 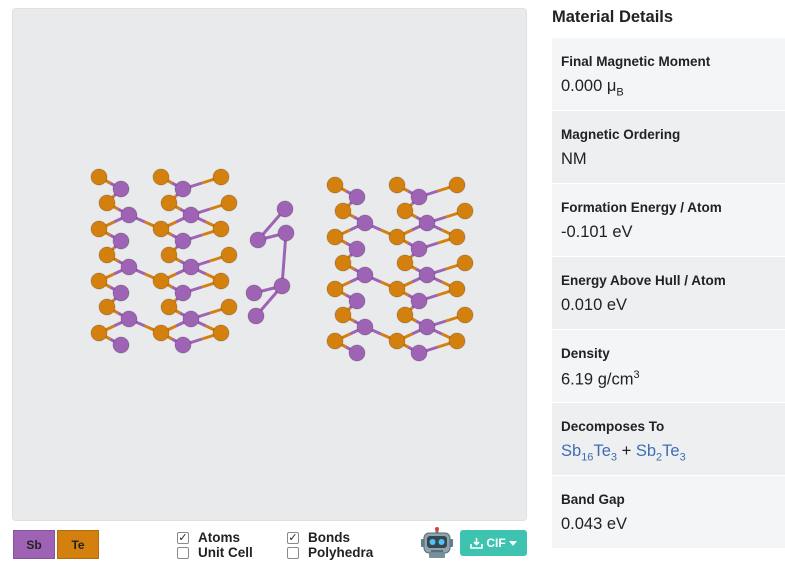 I want to click on detail-label: Band Gap, so click(x=593, y=499).